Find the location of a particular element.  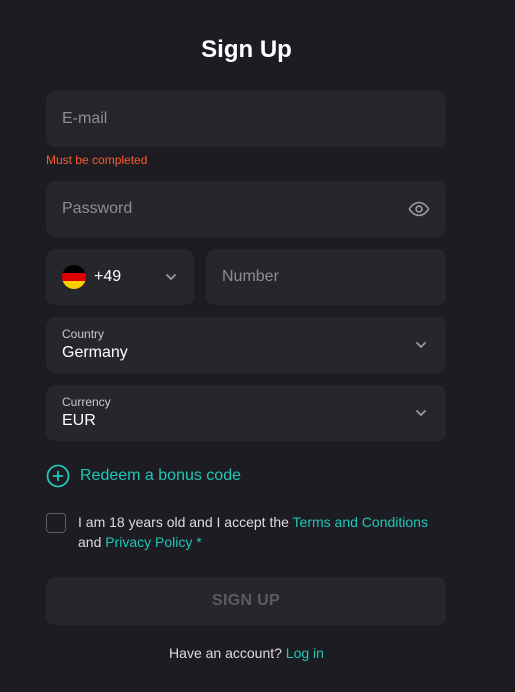

email-placeholder: E-mail is located at coordinates (85, 118).